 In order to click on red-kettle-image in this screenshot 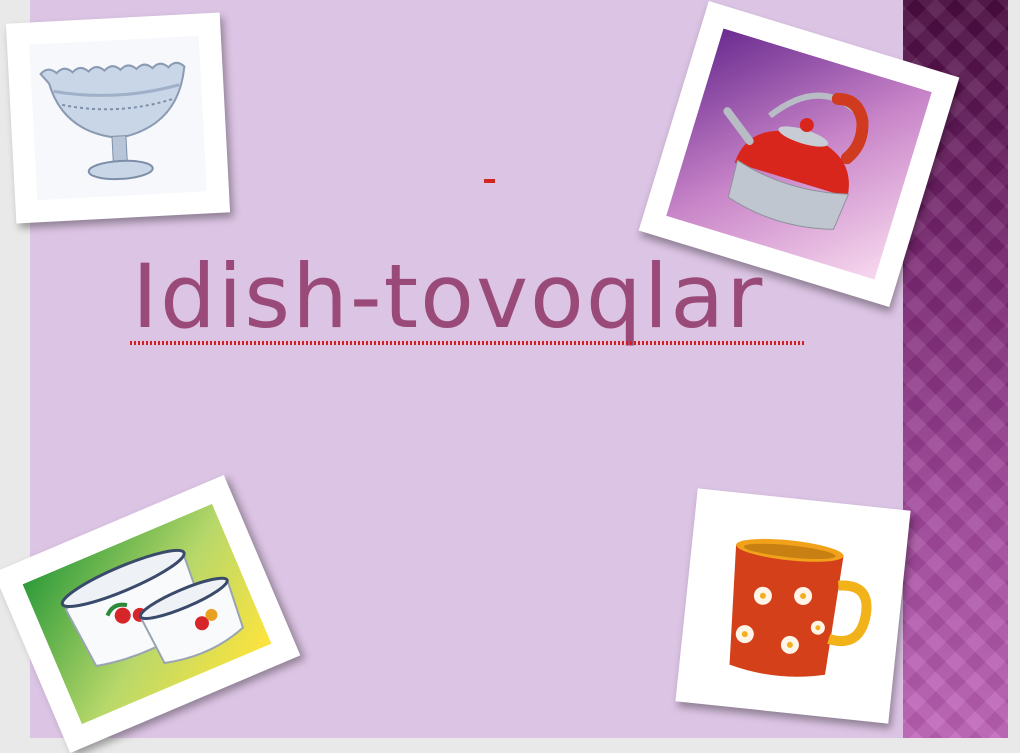, I will do `click(799, 154)`.